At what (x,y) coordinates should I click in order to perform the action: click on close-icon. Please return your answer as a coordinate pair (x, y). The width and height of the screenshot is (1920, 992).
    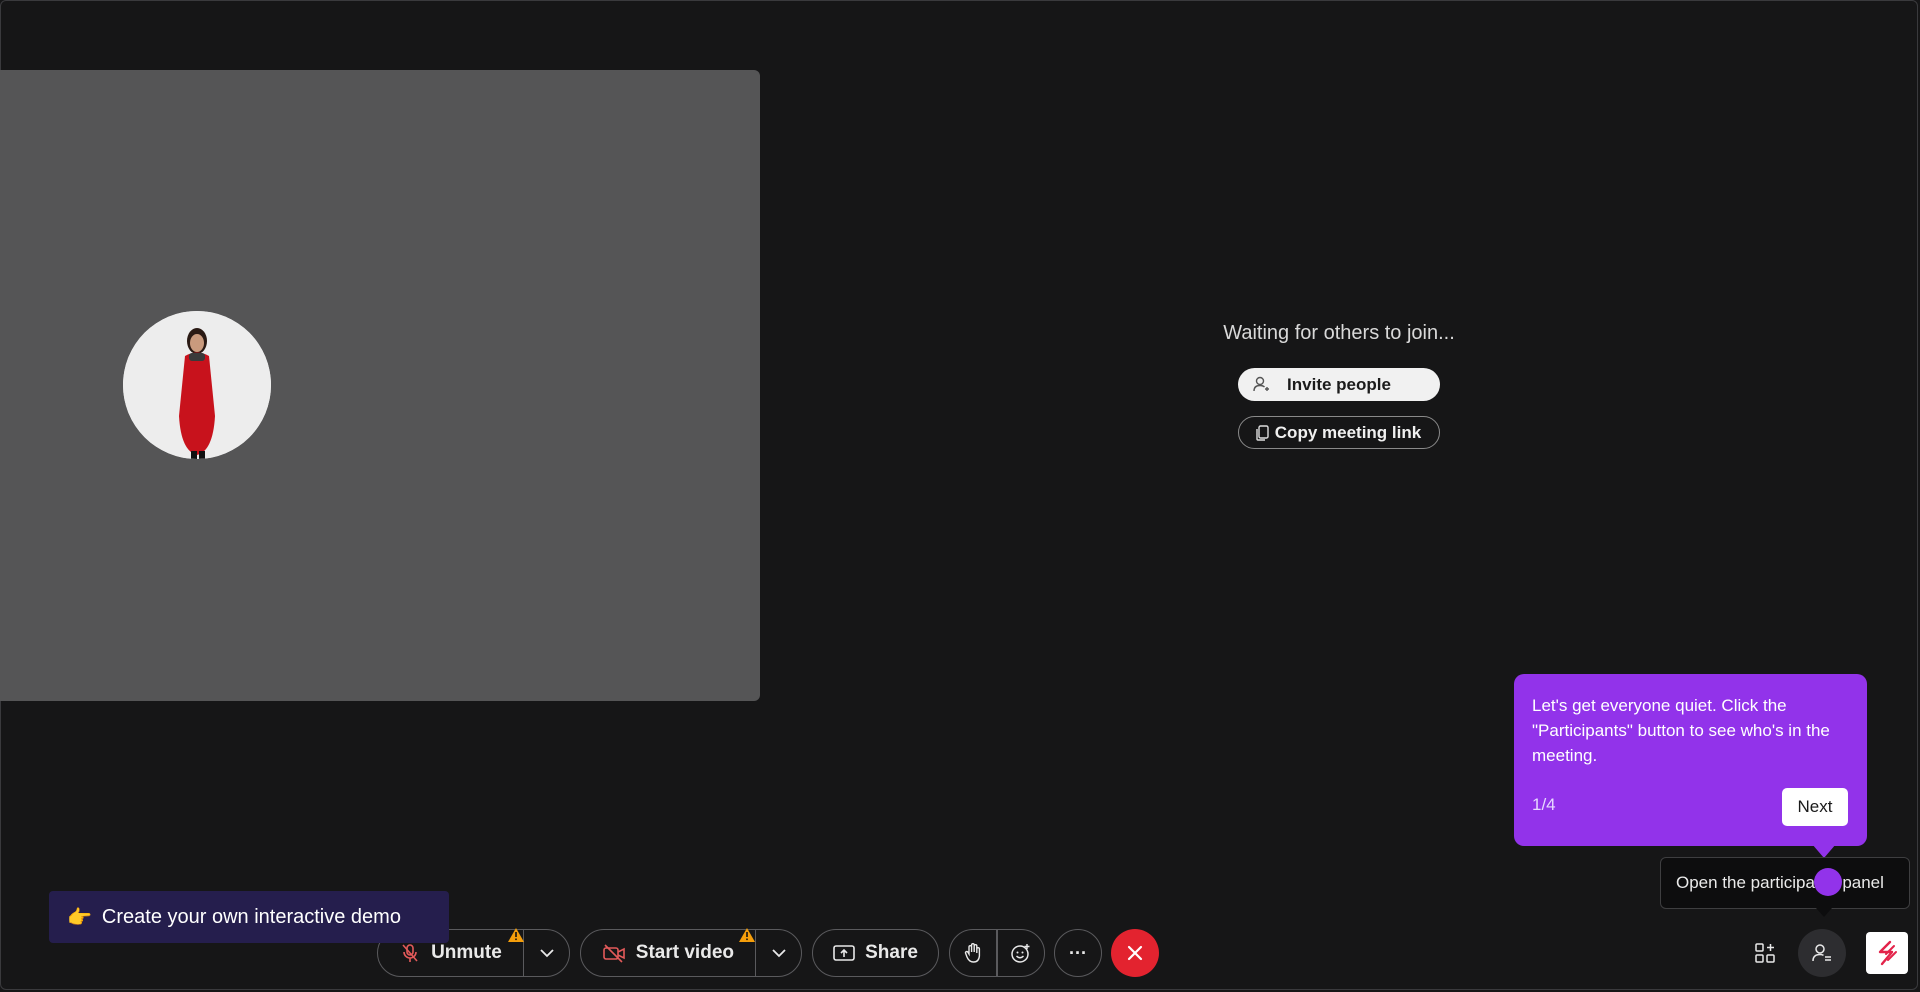
    Looking at the image, I should click on (1135, 953).